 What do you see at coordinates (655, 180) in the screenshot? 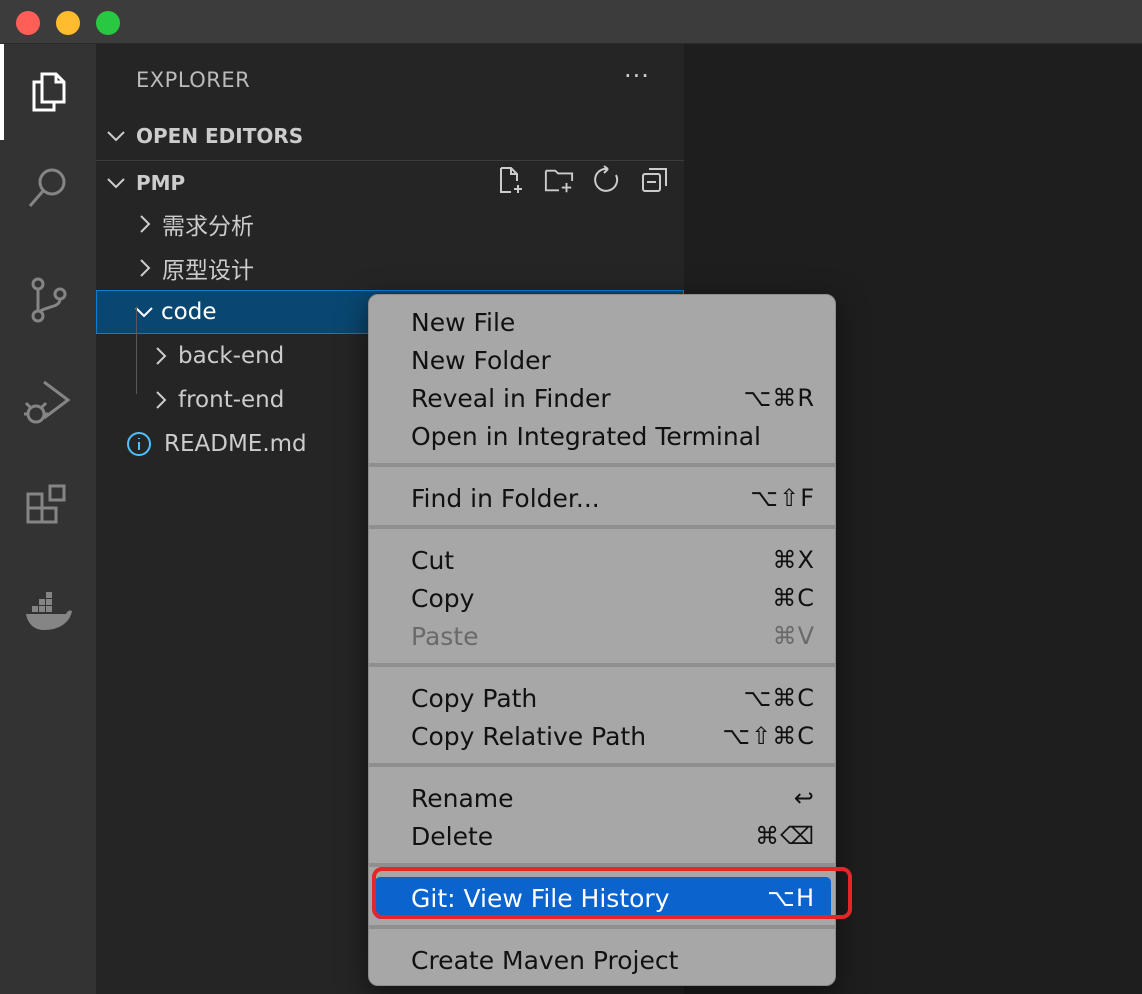
I see `collapse-all-icon` at bounding box center [655, 180].